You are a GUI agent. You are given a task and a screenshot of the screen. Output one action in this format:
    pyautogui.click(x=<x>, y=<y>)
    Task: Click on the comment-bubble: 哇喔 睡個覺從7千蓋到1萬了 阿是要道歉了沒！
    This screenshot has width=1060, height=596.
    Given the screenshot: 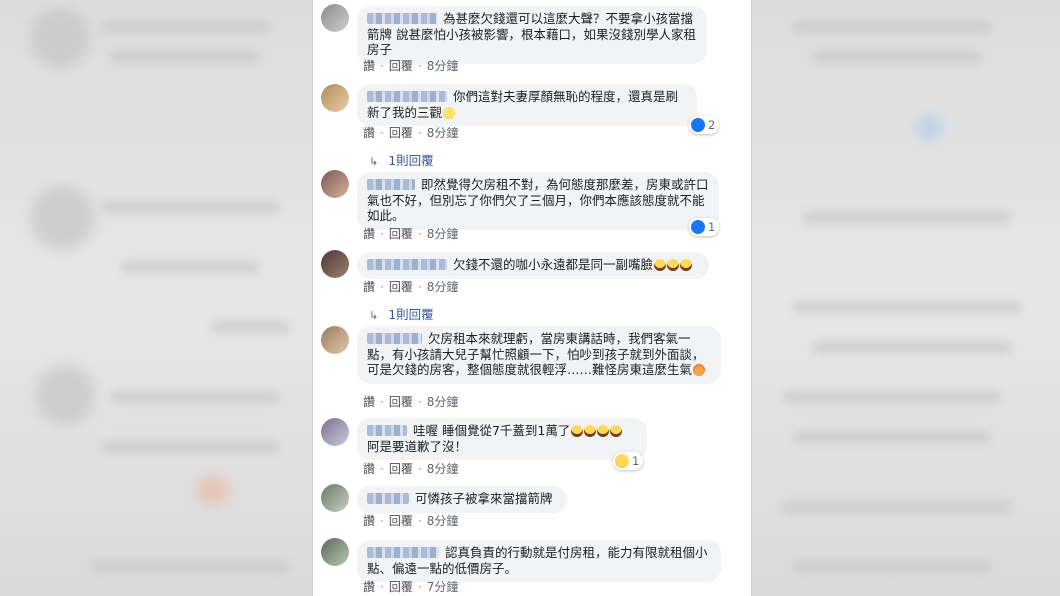 What is the action you would take?
    pyautogui.click(x=502, y=439)
    